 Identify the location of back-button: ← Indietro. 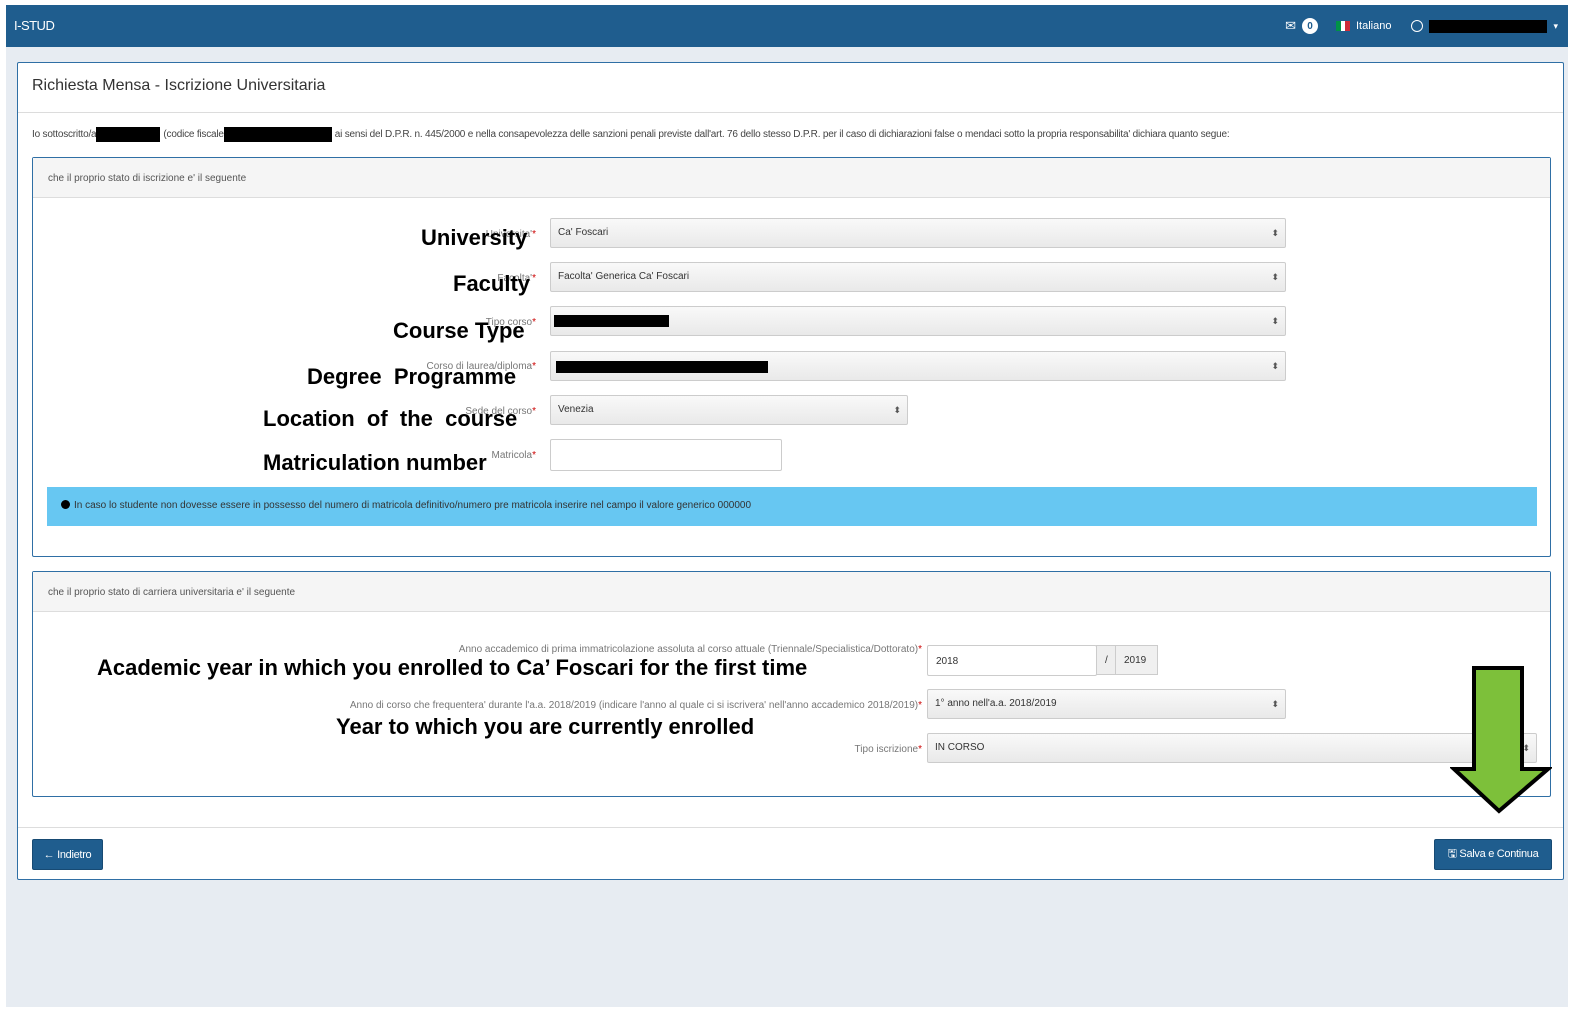
(67, 854).